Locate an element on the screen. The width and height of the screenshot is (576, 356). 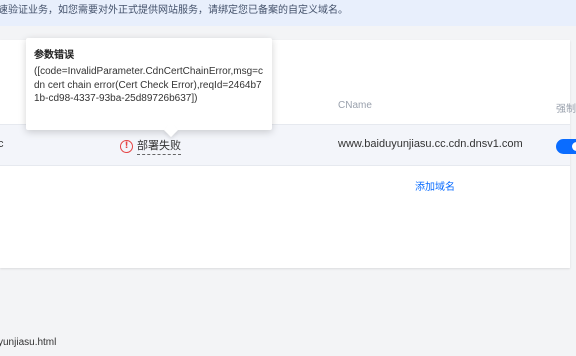
column-header-force: 强制 is located at coordinates (566, 109).